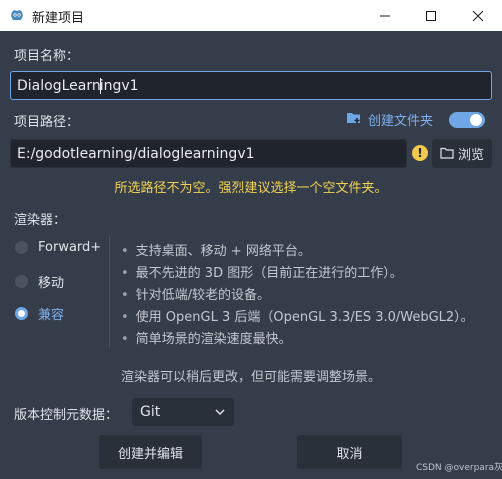 The width and height of the screenshot is (502, 479). What do you see at coordinates (467, 120) in the screenshot?
I see `create-folder-toggle` at bounding box center [467, 120].